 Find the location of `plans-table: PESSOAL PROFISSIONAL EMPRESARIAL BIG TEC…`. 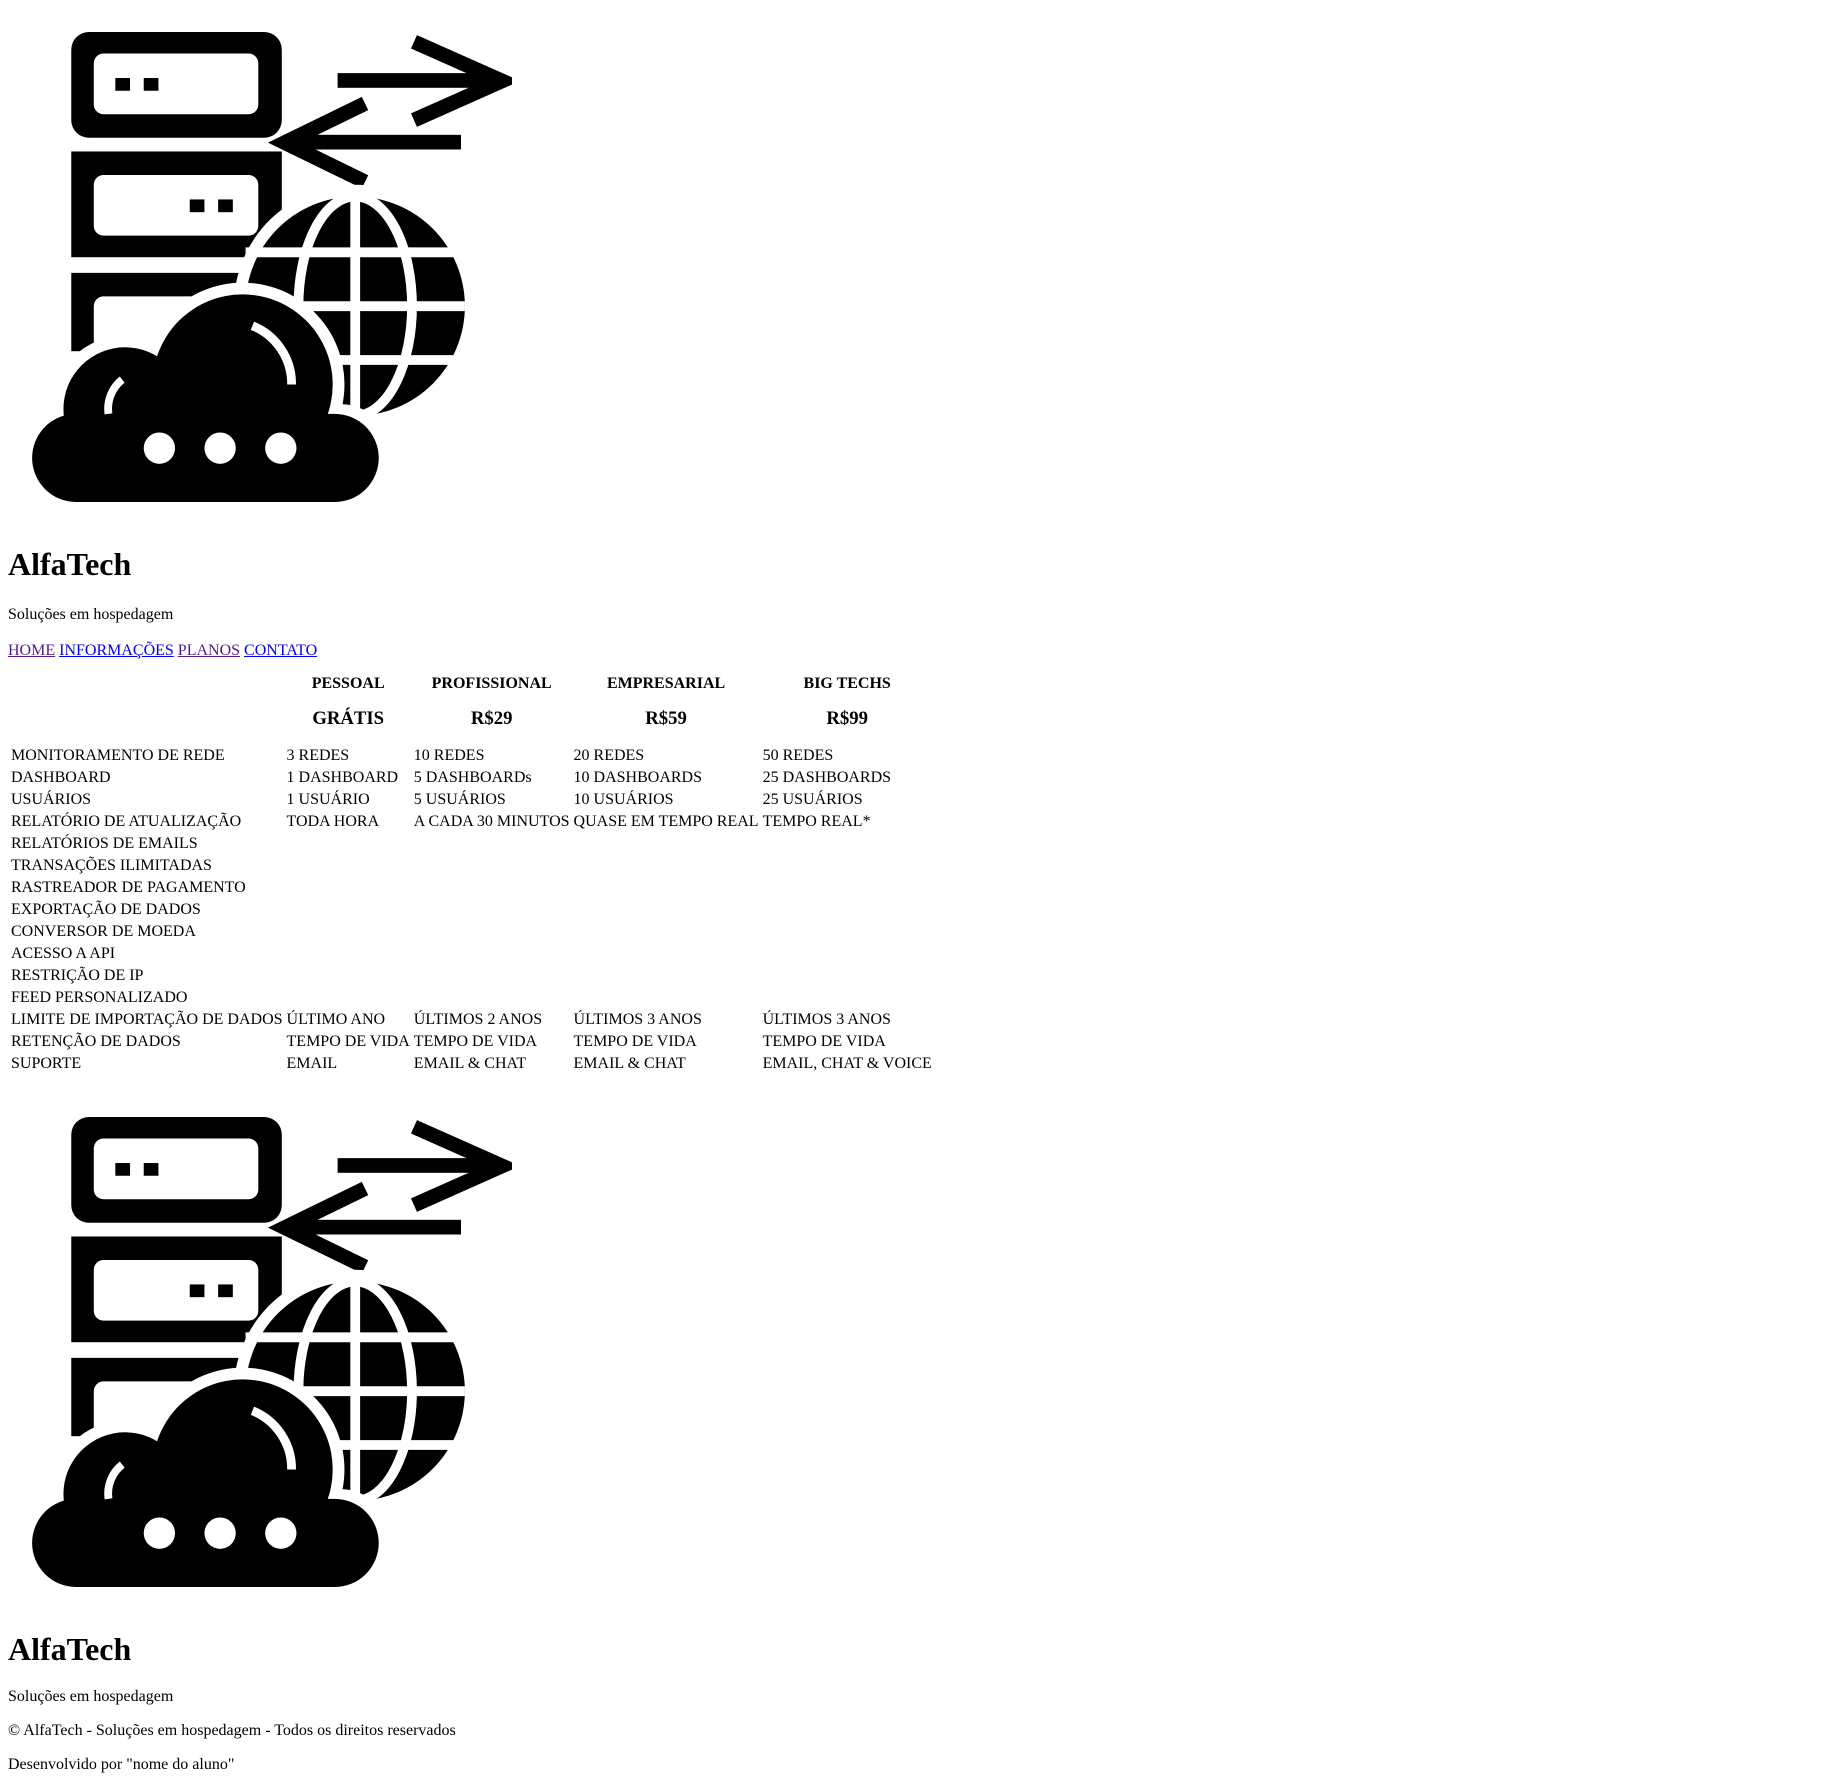

plans-table: PESSOAL PROFISSIONAL EMPRESARIAL BIG TEC… is located at coordinates (471, 874).